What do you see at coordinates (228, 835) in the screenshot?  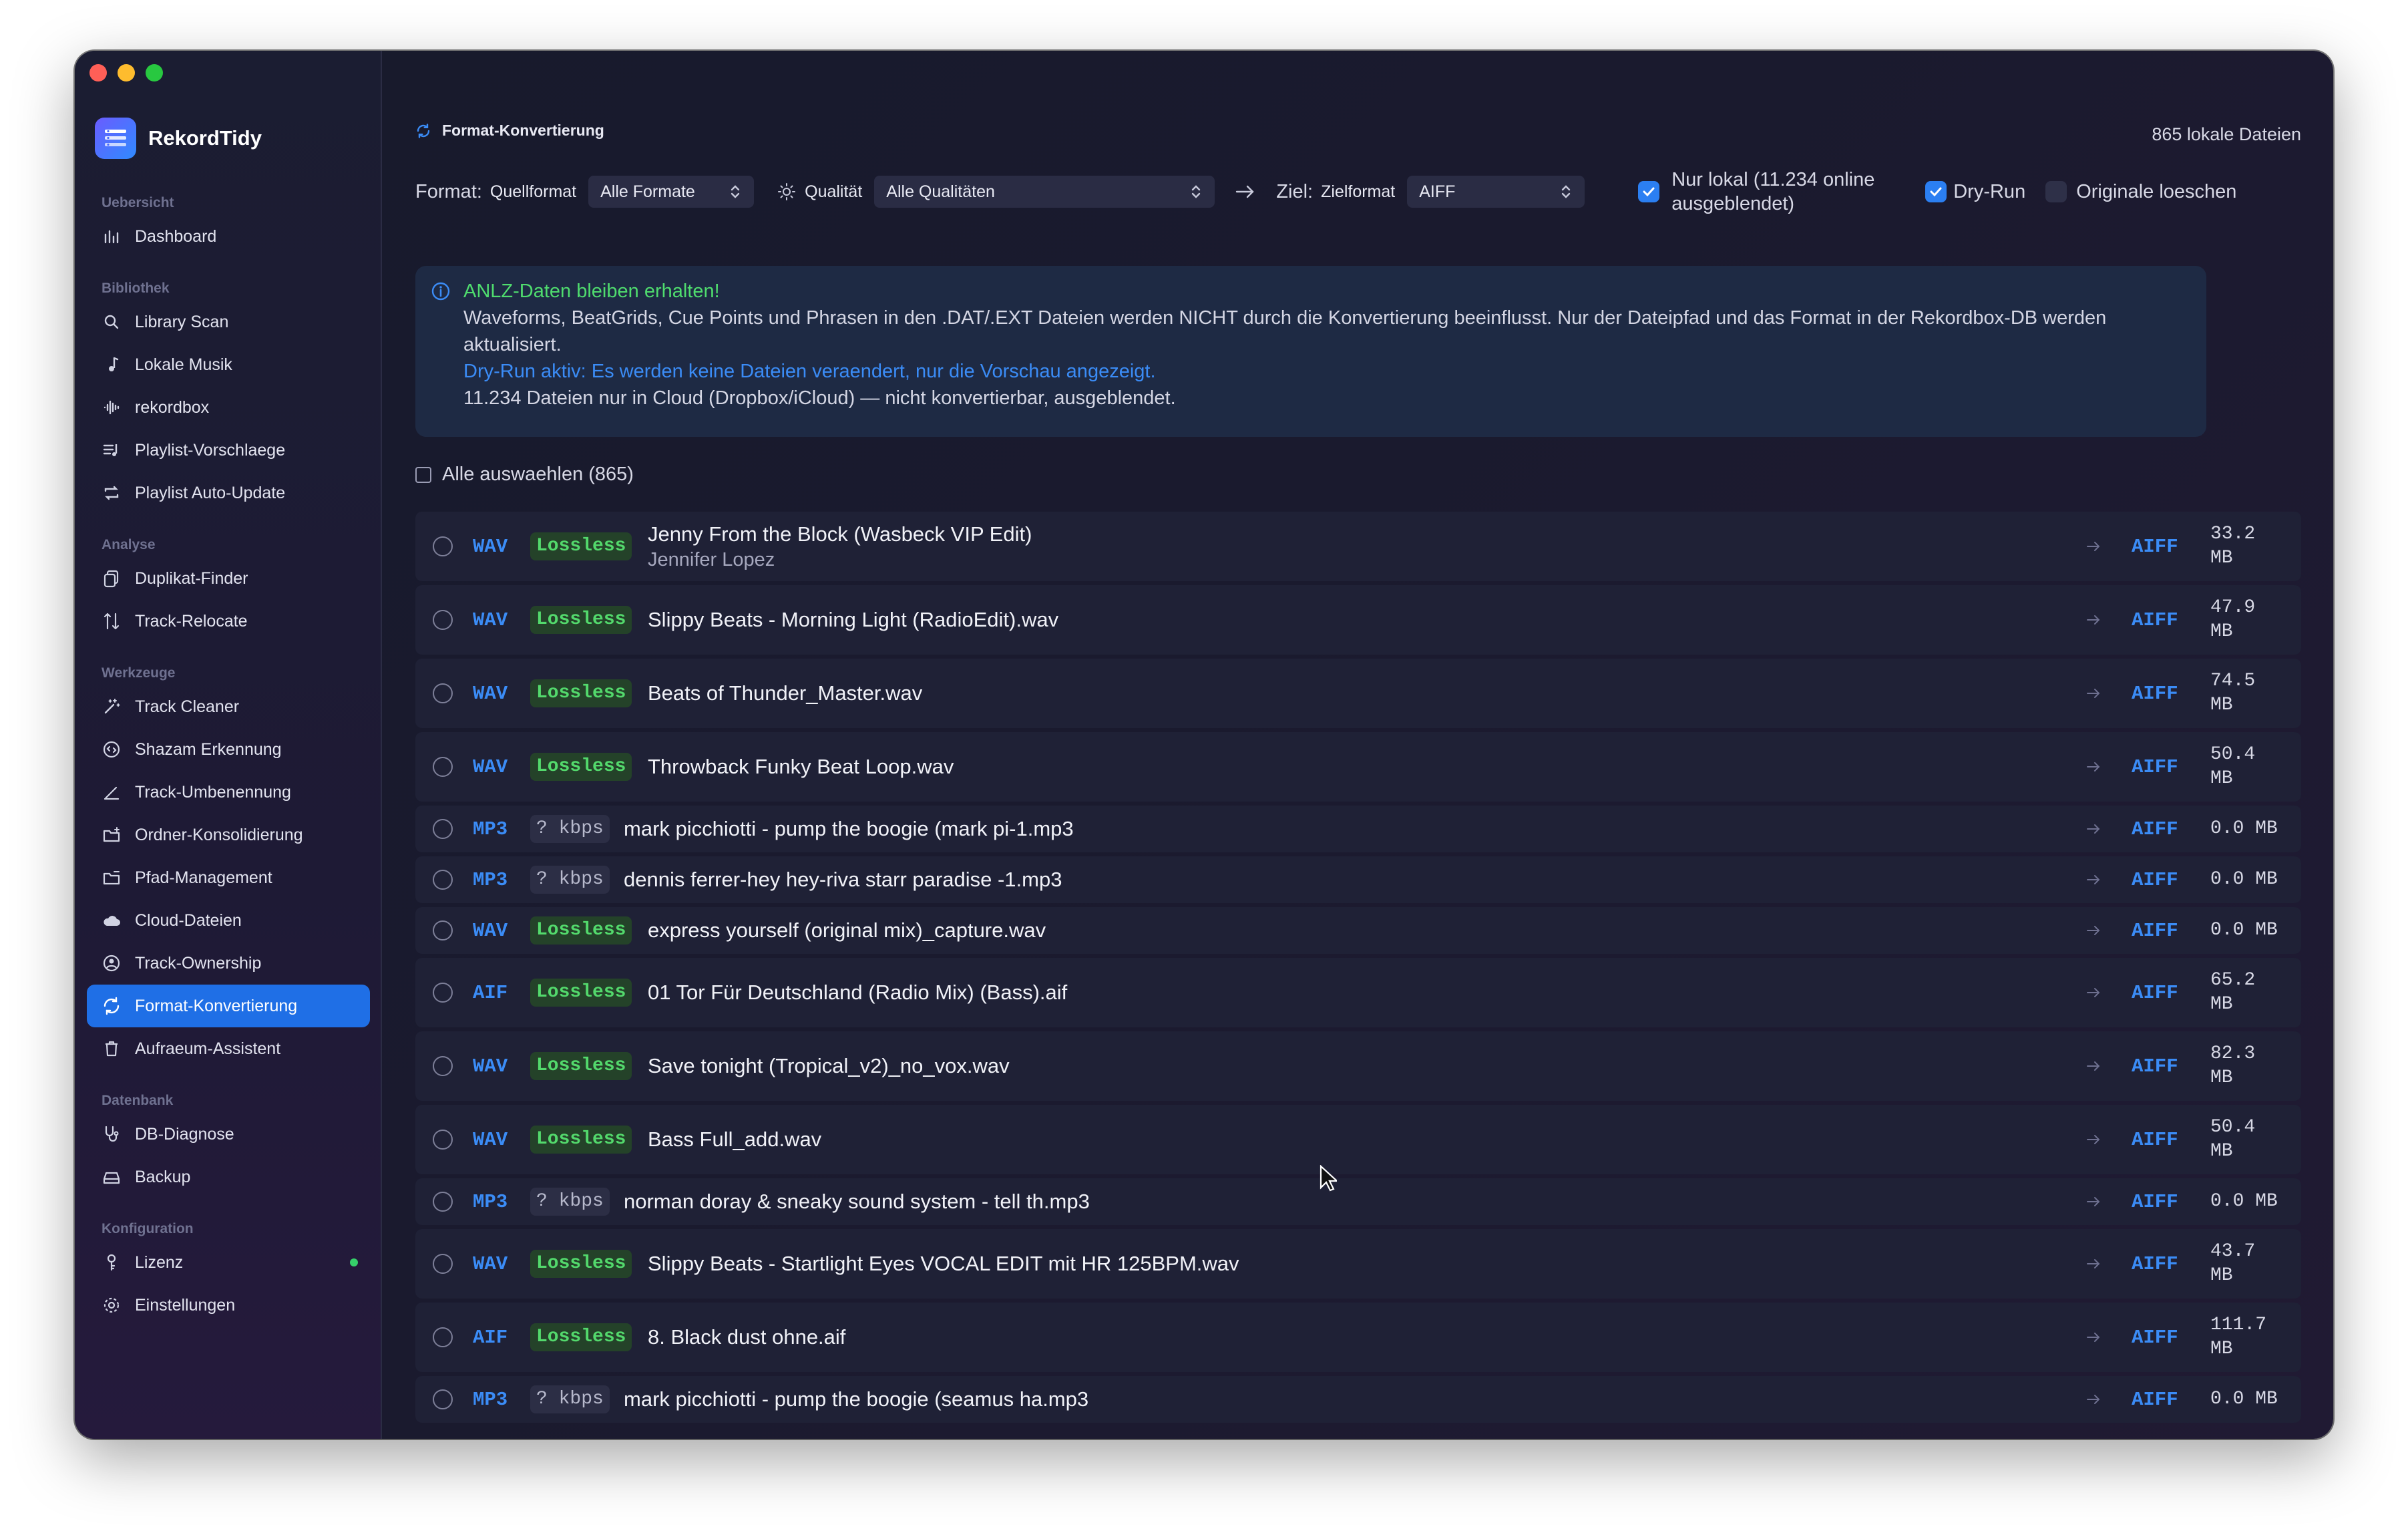 I see `sidebar-item-ordner-konsolidierung: Ordner-Konsolidierung` at bounding box center [228, 835].